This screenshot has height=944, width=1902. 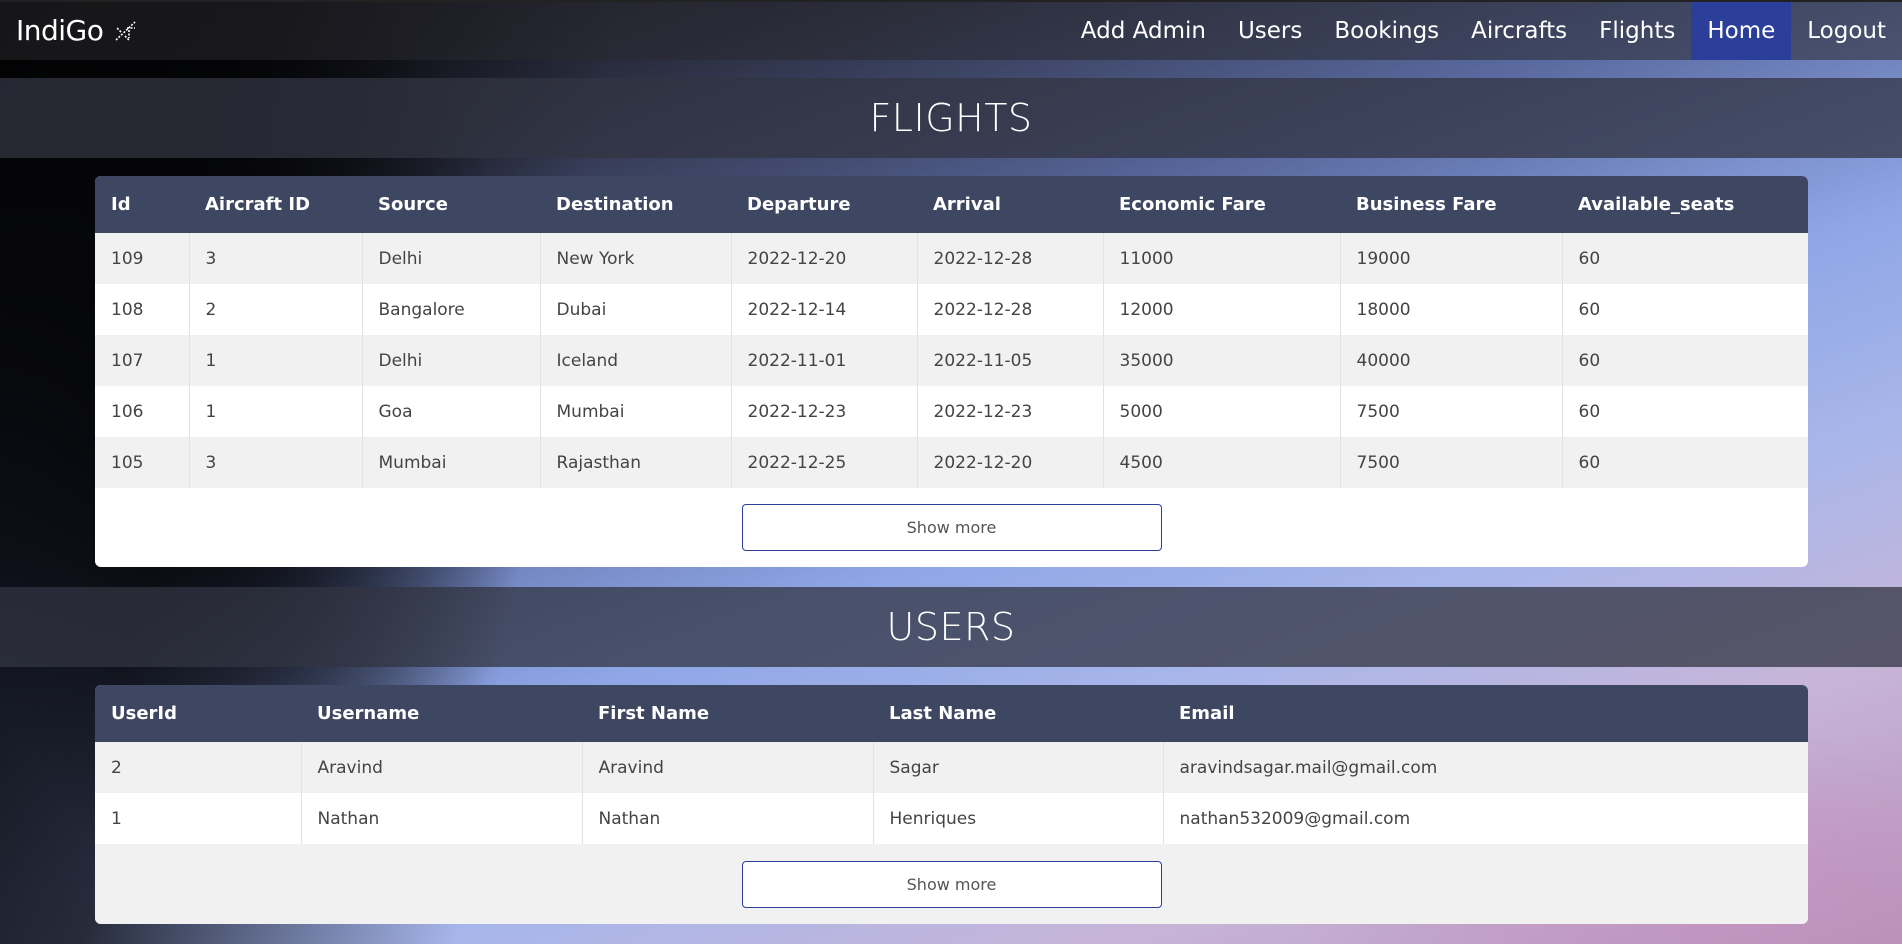 I want to click on flights-title: FLIGHTS, so click(x=951, y=118).